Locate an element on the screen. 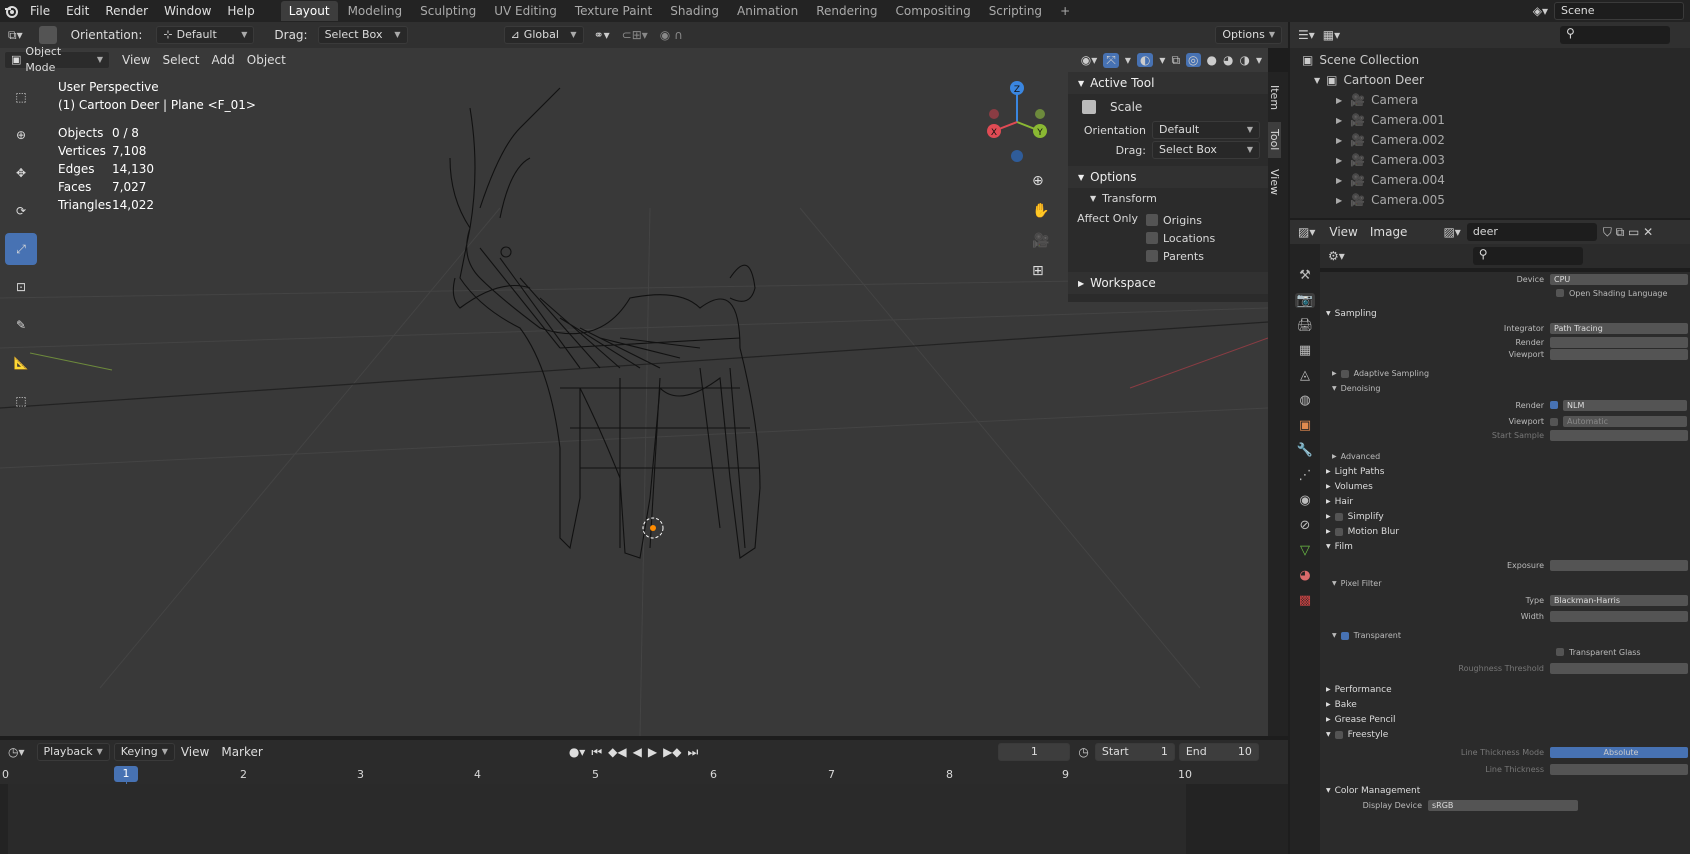 The width and height of the screenshot is (1690, 854). timeline-menu-marker: Marker is located at coordinates (241, 752).